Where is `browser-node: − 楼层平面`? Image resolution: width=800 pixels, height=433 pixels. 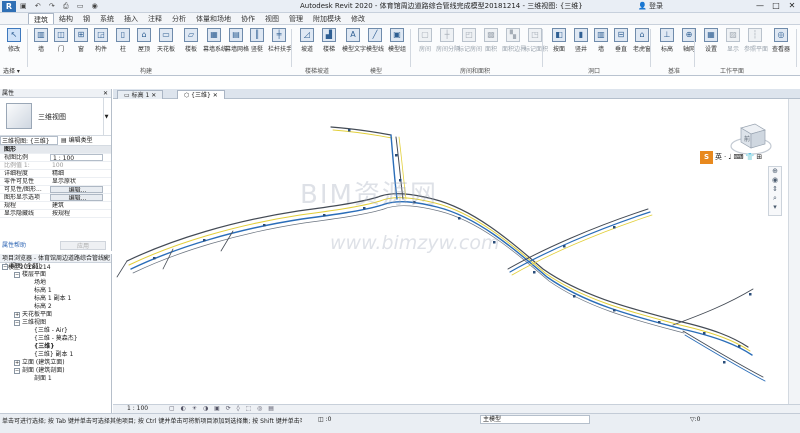 browser-node: − 楼层平面 is located at coordinates (55, 275).